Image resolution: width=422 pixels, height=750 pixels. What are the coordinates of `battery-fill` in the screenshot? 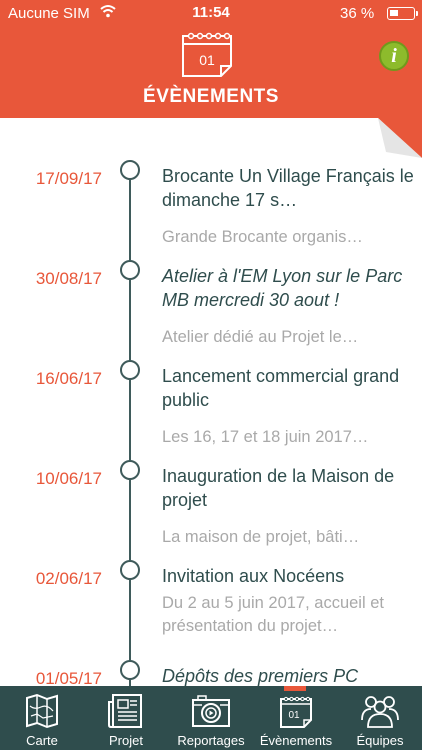 It's located at (394, 13).